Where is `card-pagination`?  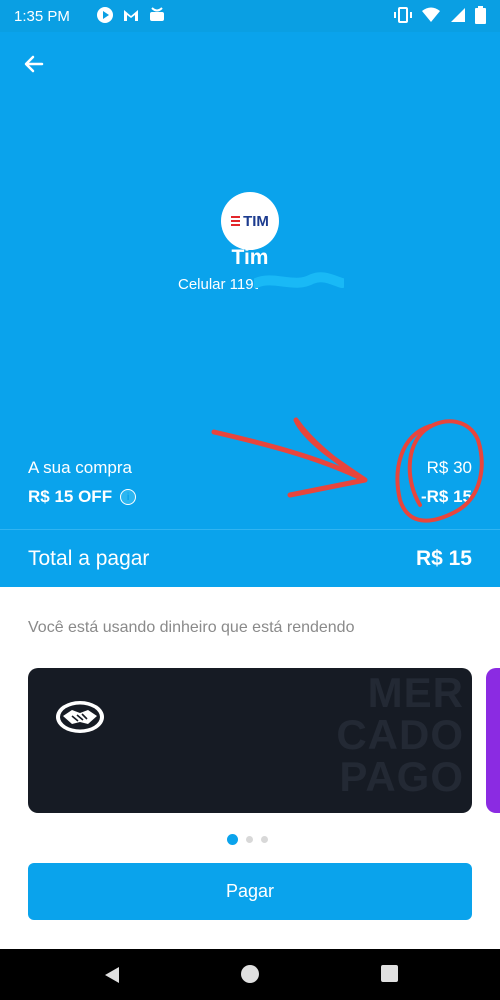 card-pagination is located at coordinates (247, 839).